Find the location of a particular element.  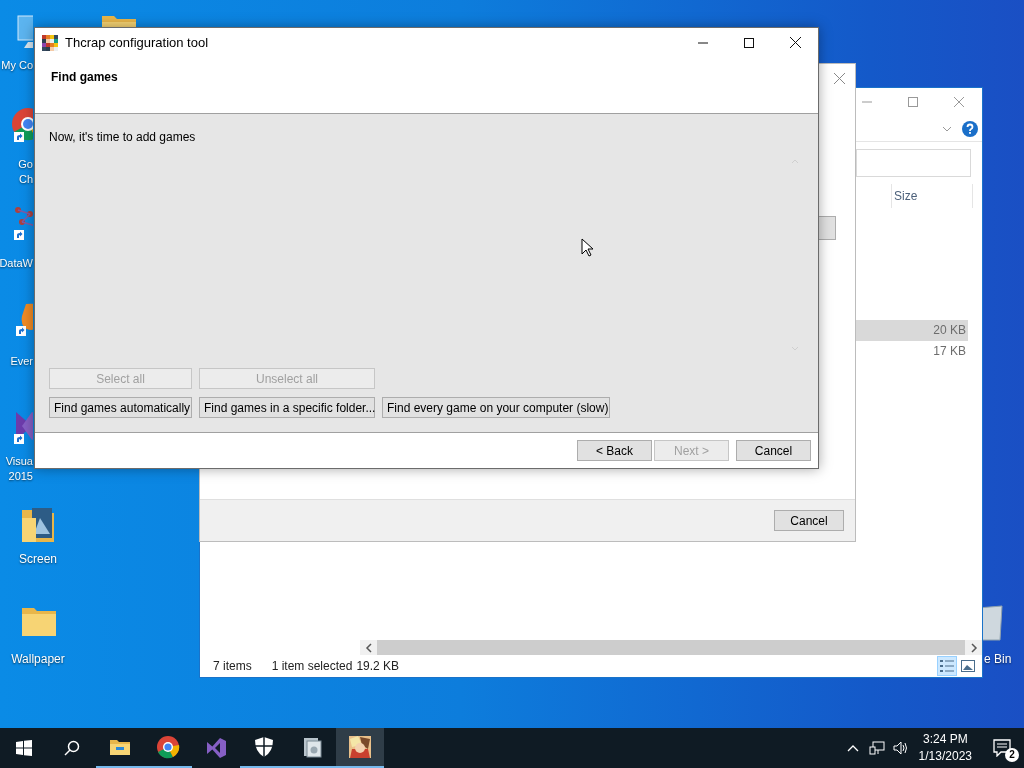

desktop-icon-label: My Co is located at coordinates (17, 65).